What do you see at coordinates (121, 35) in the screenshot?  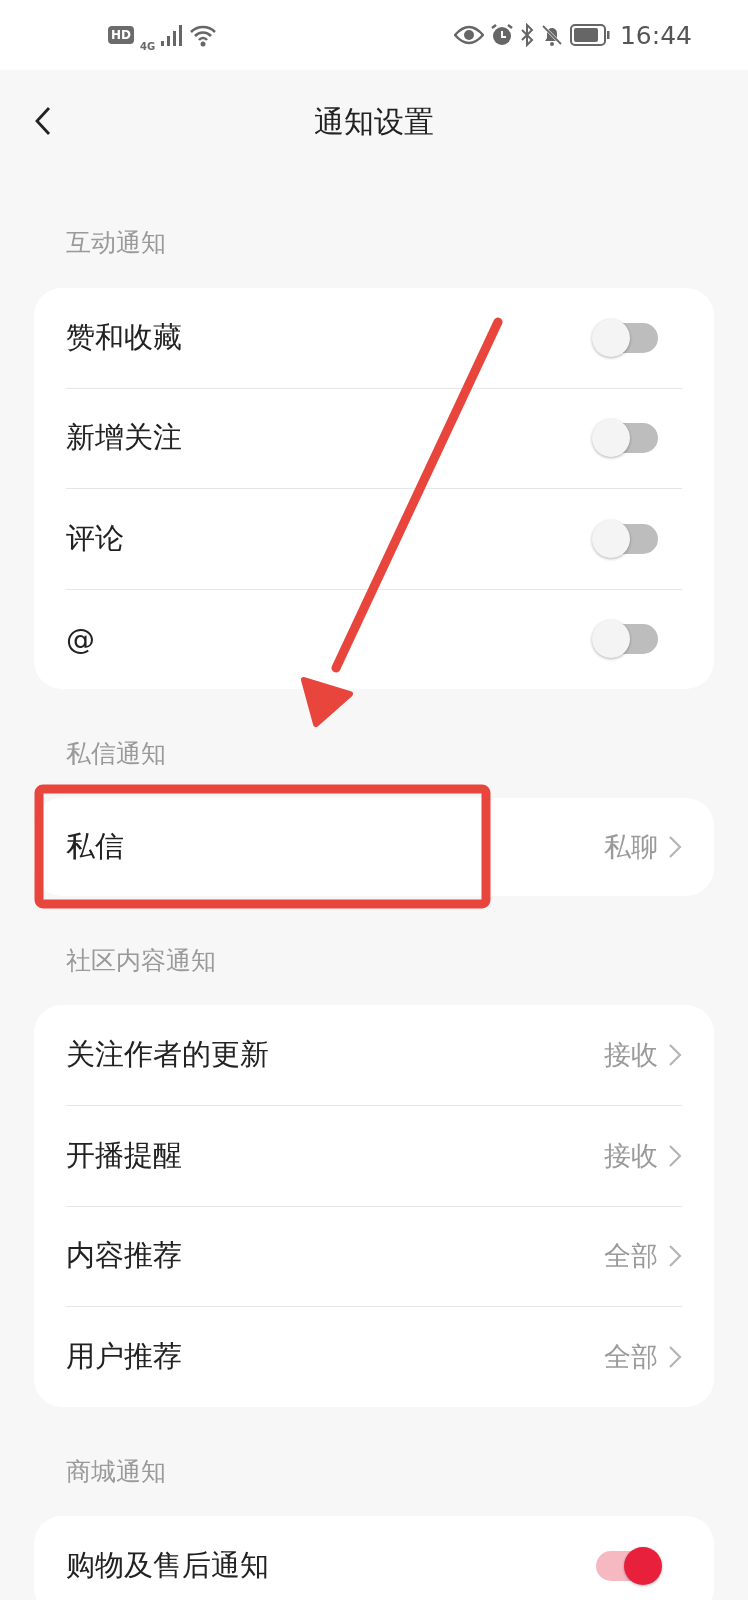 I see `hd-badge: HD` at bounding box center [121, 35].